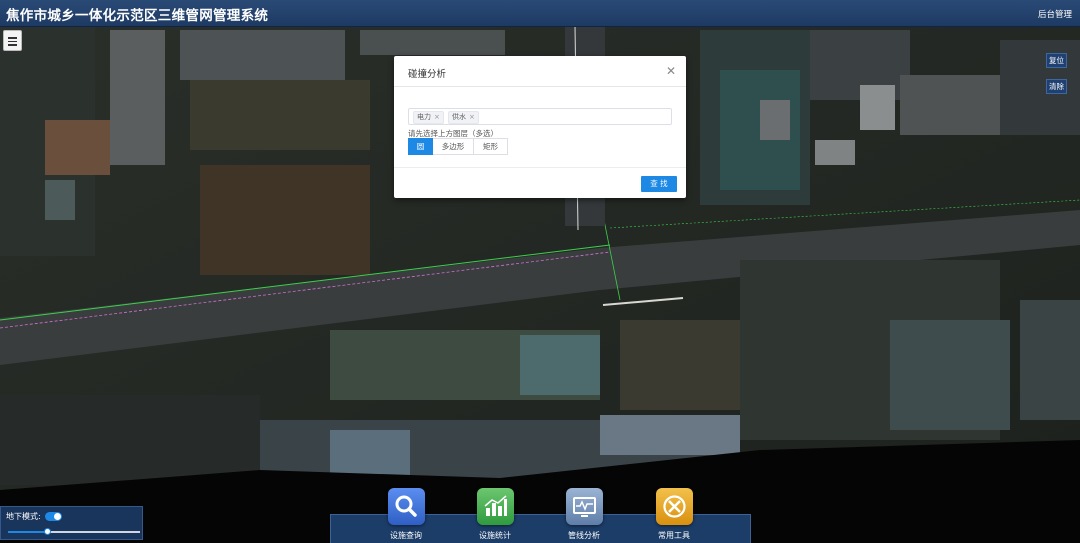 Image resolution: width=1080 pixels, height=543 pixels. I want to click on layer-select: 电力 × 供水 ×, so click(540, 116).